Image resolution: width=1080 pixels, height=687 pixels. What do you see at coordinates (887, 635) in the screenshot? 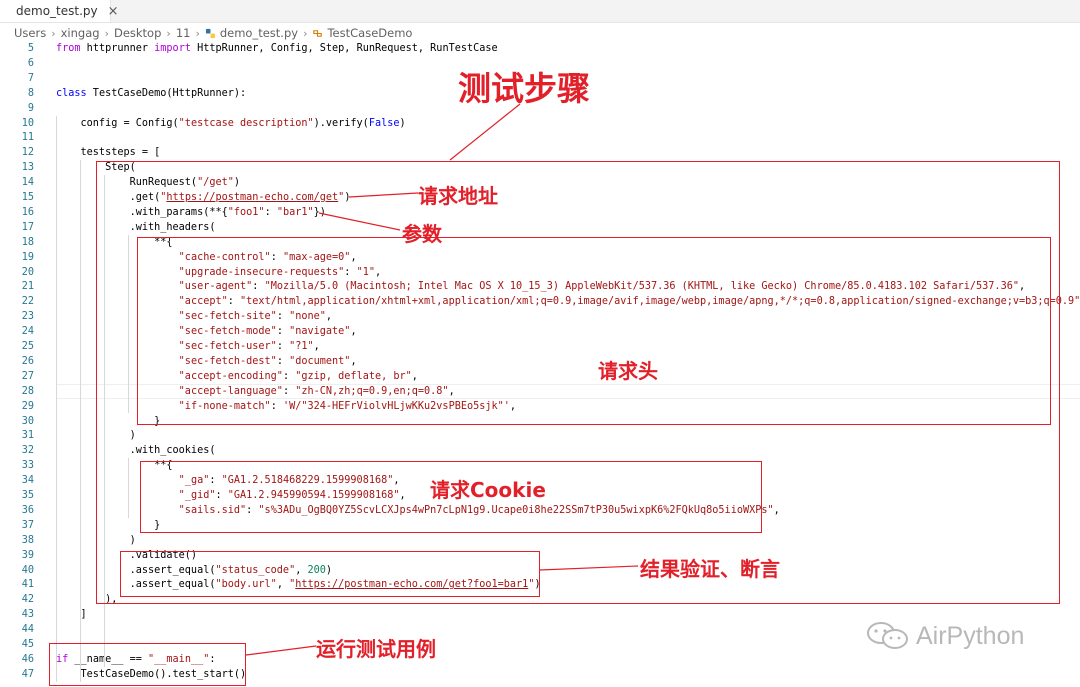
I see `wechat-icon` at bounding box center [887, 635].